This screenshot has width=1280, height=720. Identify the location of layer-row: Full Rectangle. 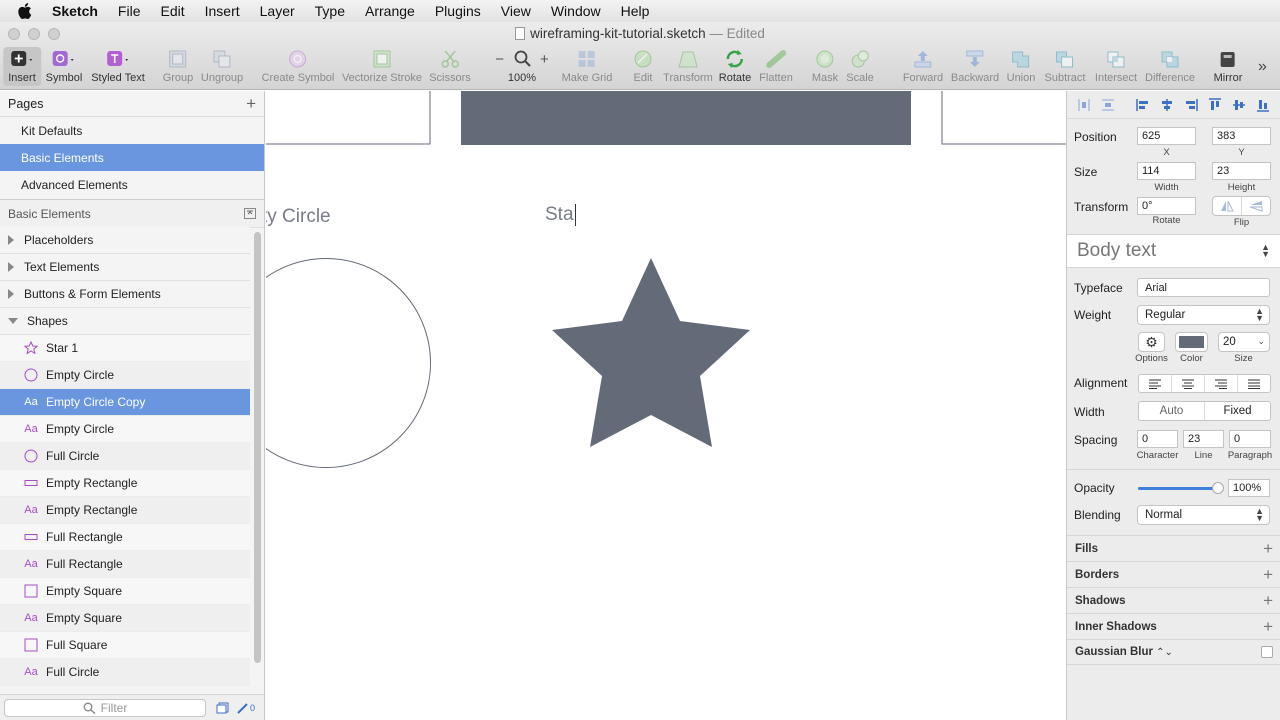
(125, 537).